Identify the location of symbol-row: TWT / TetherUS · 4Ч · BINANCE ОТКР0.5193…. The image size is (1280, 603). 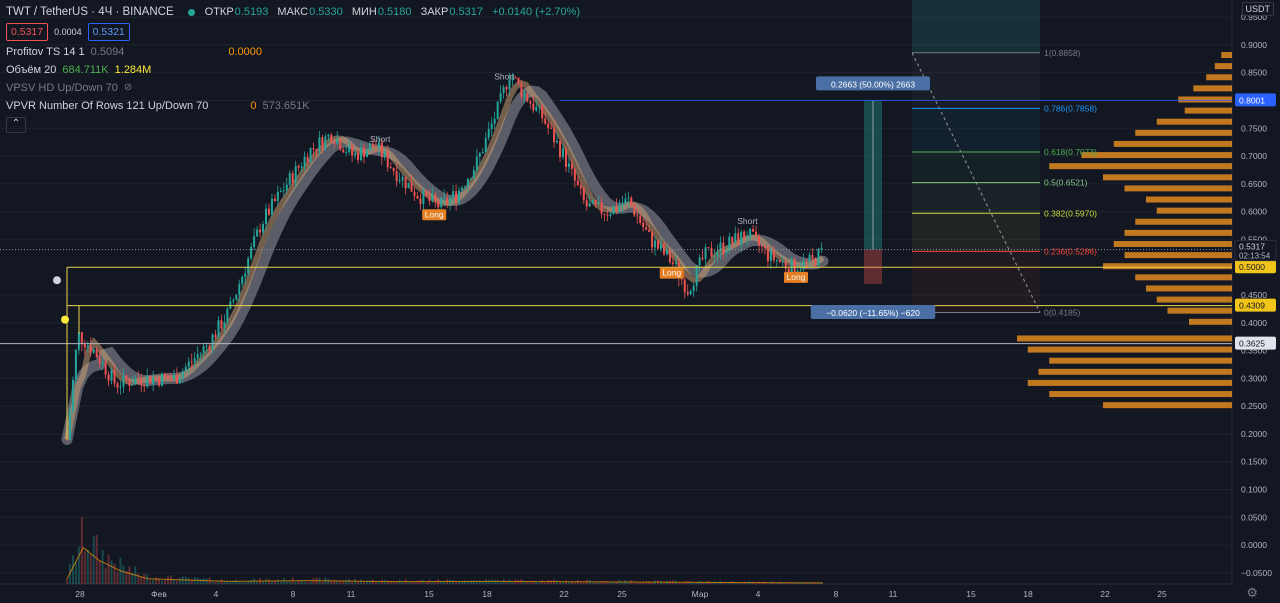
(296, 12).